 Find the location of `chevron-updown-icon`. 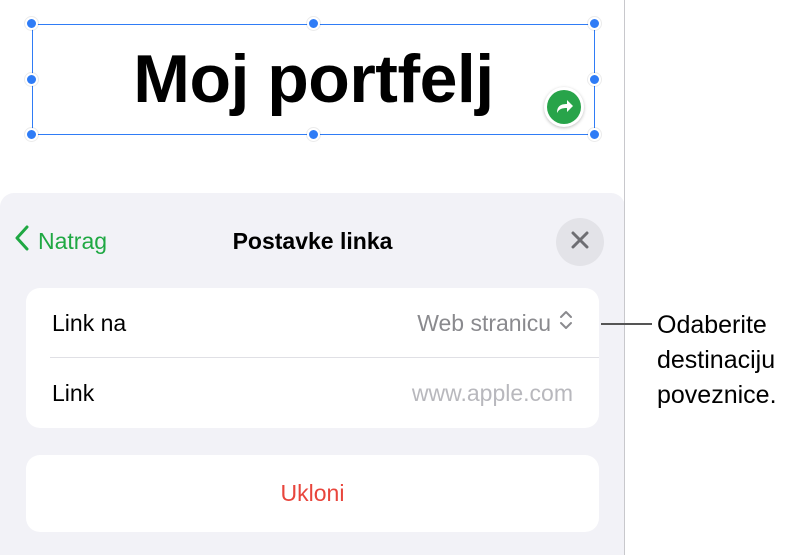

chevron-updown-icon is located at coordinates (566, 323).